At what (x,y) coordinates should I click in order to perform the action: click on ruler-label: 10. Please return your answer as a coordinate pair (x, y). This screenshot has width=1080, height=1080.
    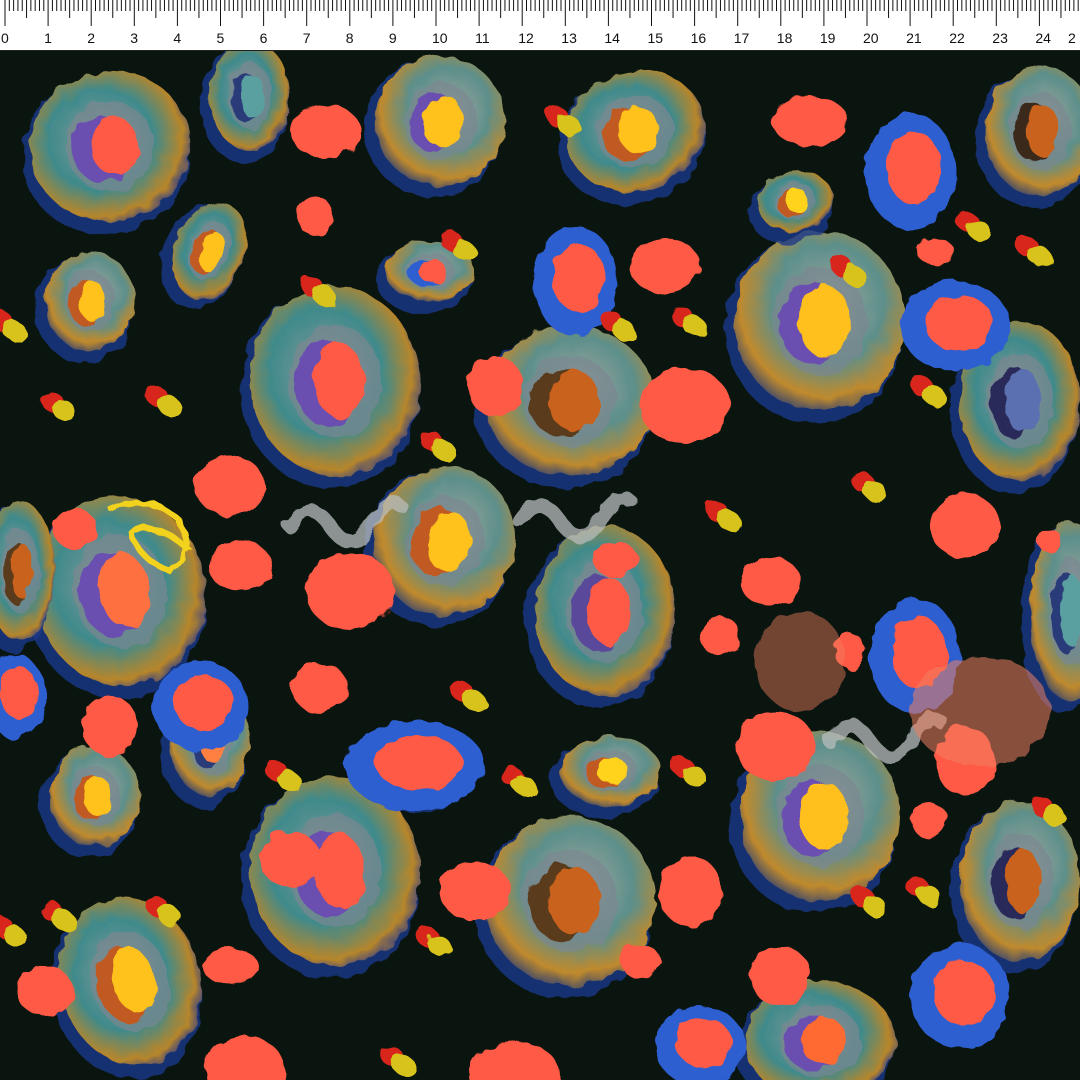
    Looking at the image, I should click on (440, 38).